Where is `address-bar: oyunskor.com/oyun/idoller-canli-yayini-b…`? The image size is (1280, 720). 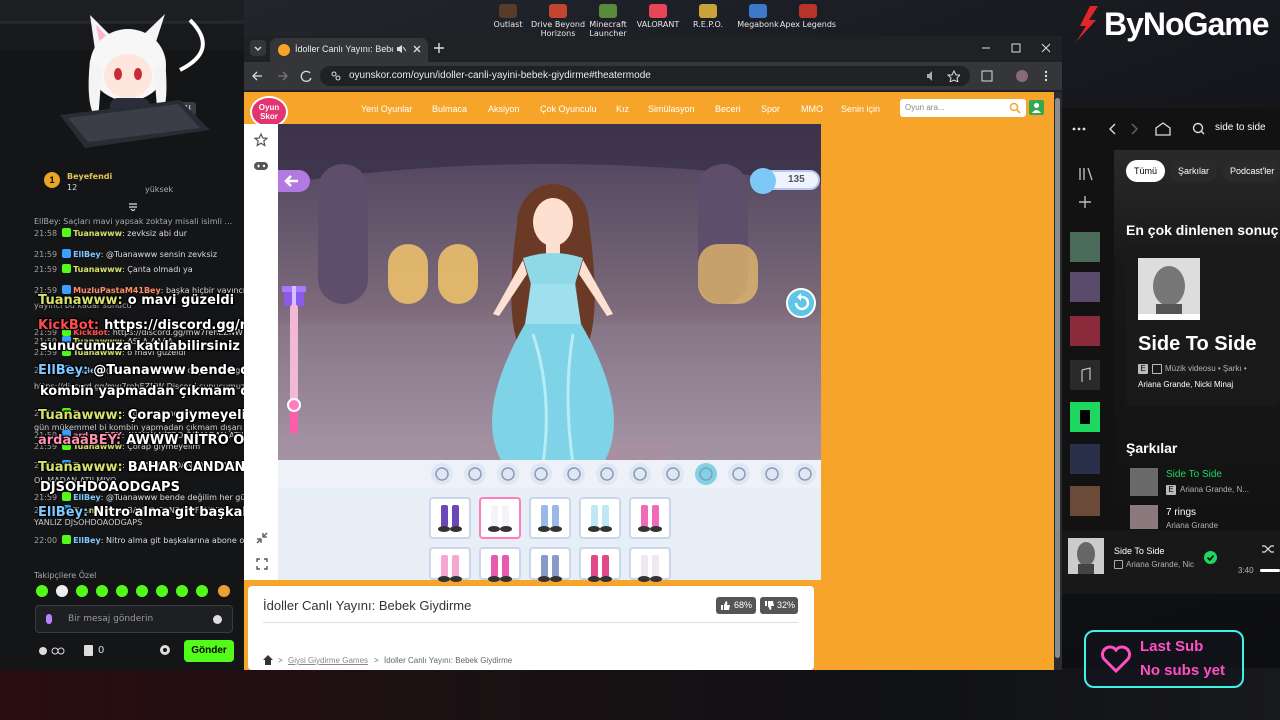 address-bar: oyunskor.com/oyun/idoller-canli-yayini-b… is located at coordinates (645, 76).